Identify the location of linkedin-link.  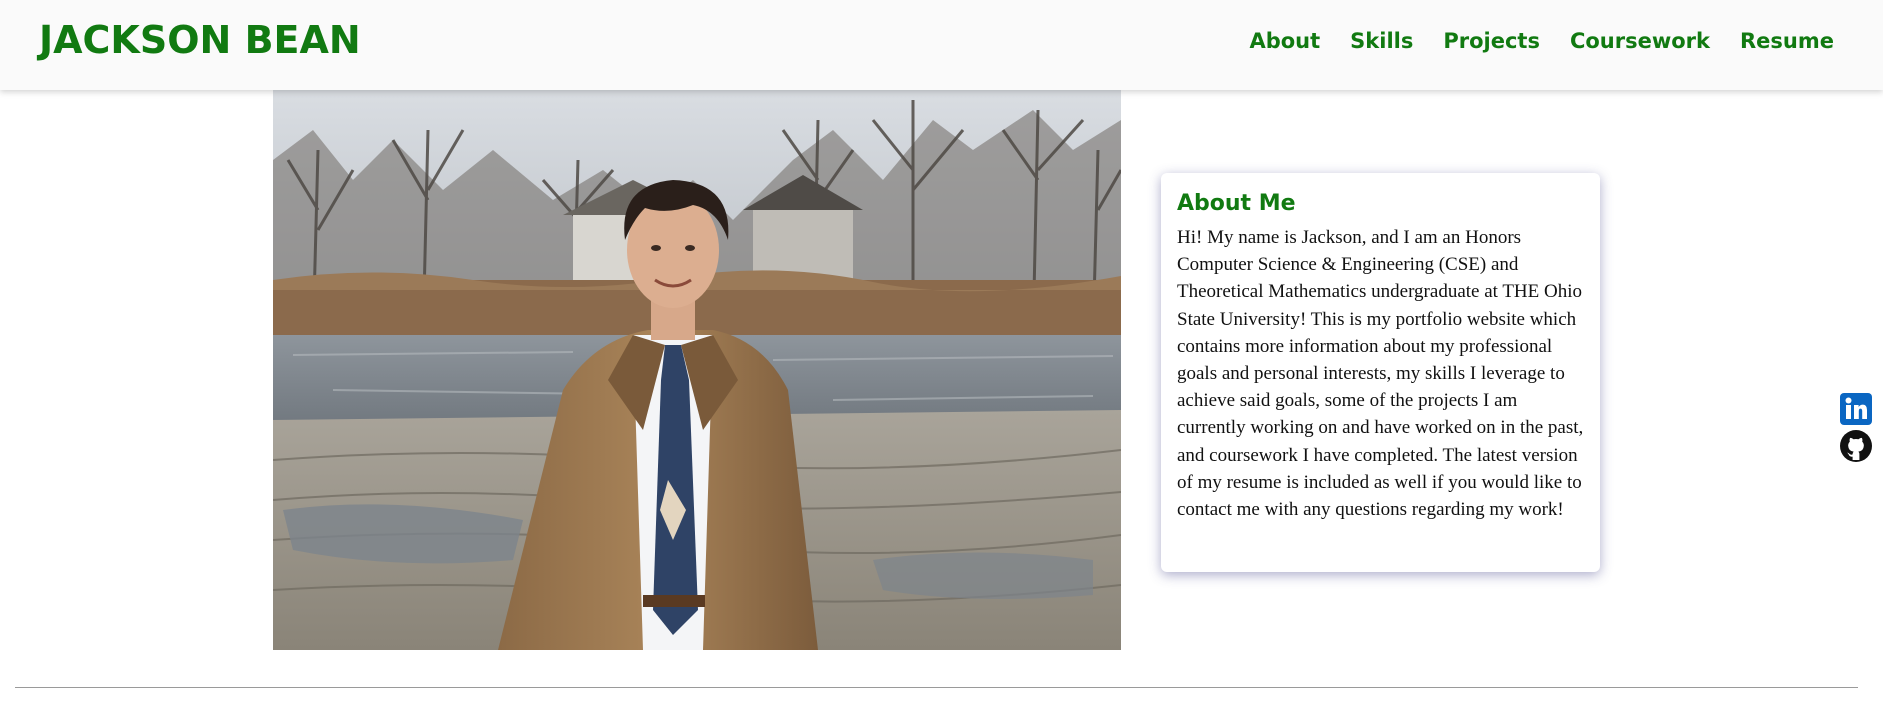
(1856, 409).